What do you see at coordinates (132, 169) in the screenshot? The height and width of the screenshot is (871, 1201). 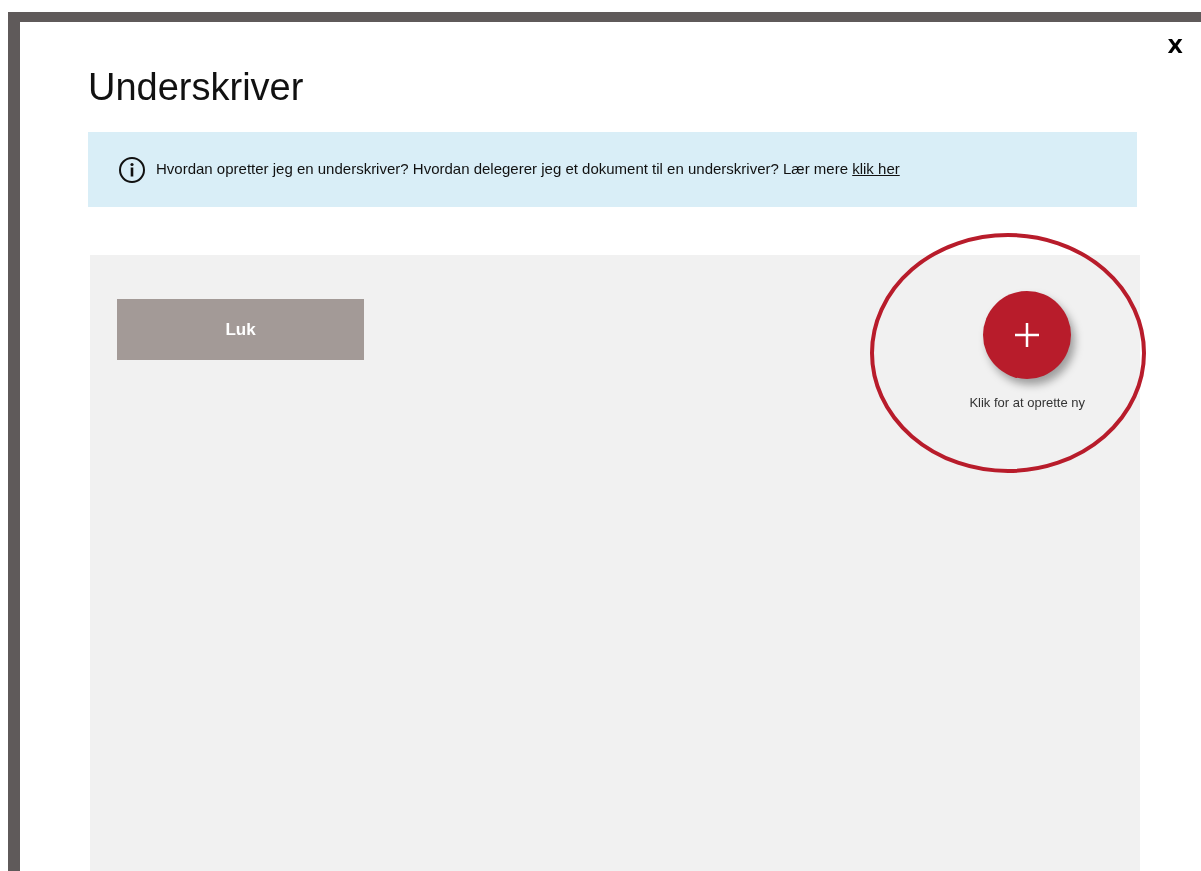 I see `info-icon` at bounding box center [132, 169].